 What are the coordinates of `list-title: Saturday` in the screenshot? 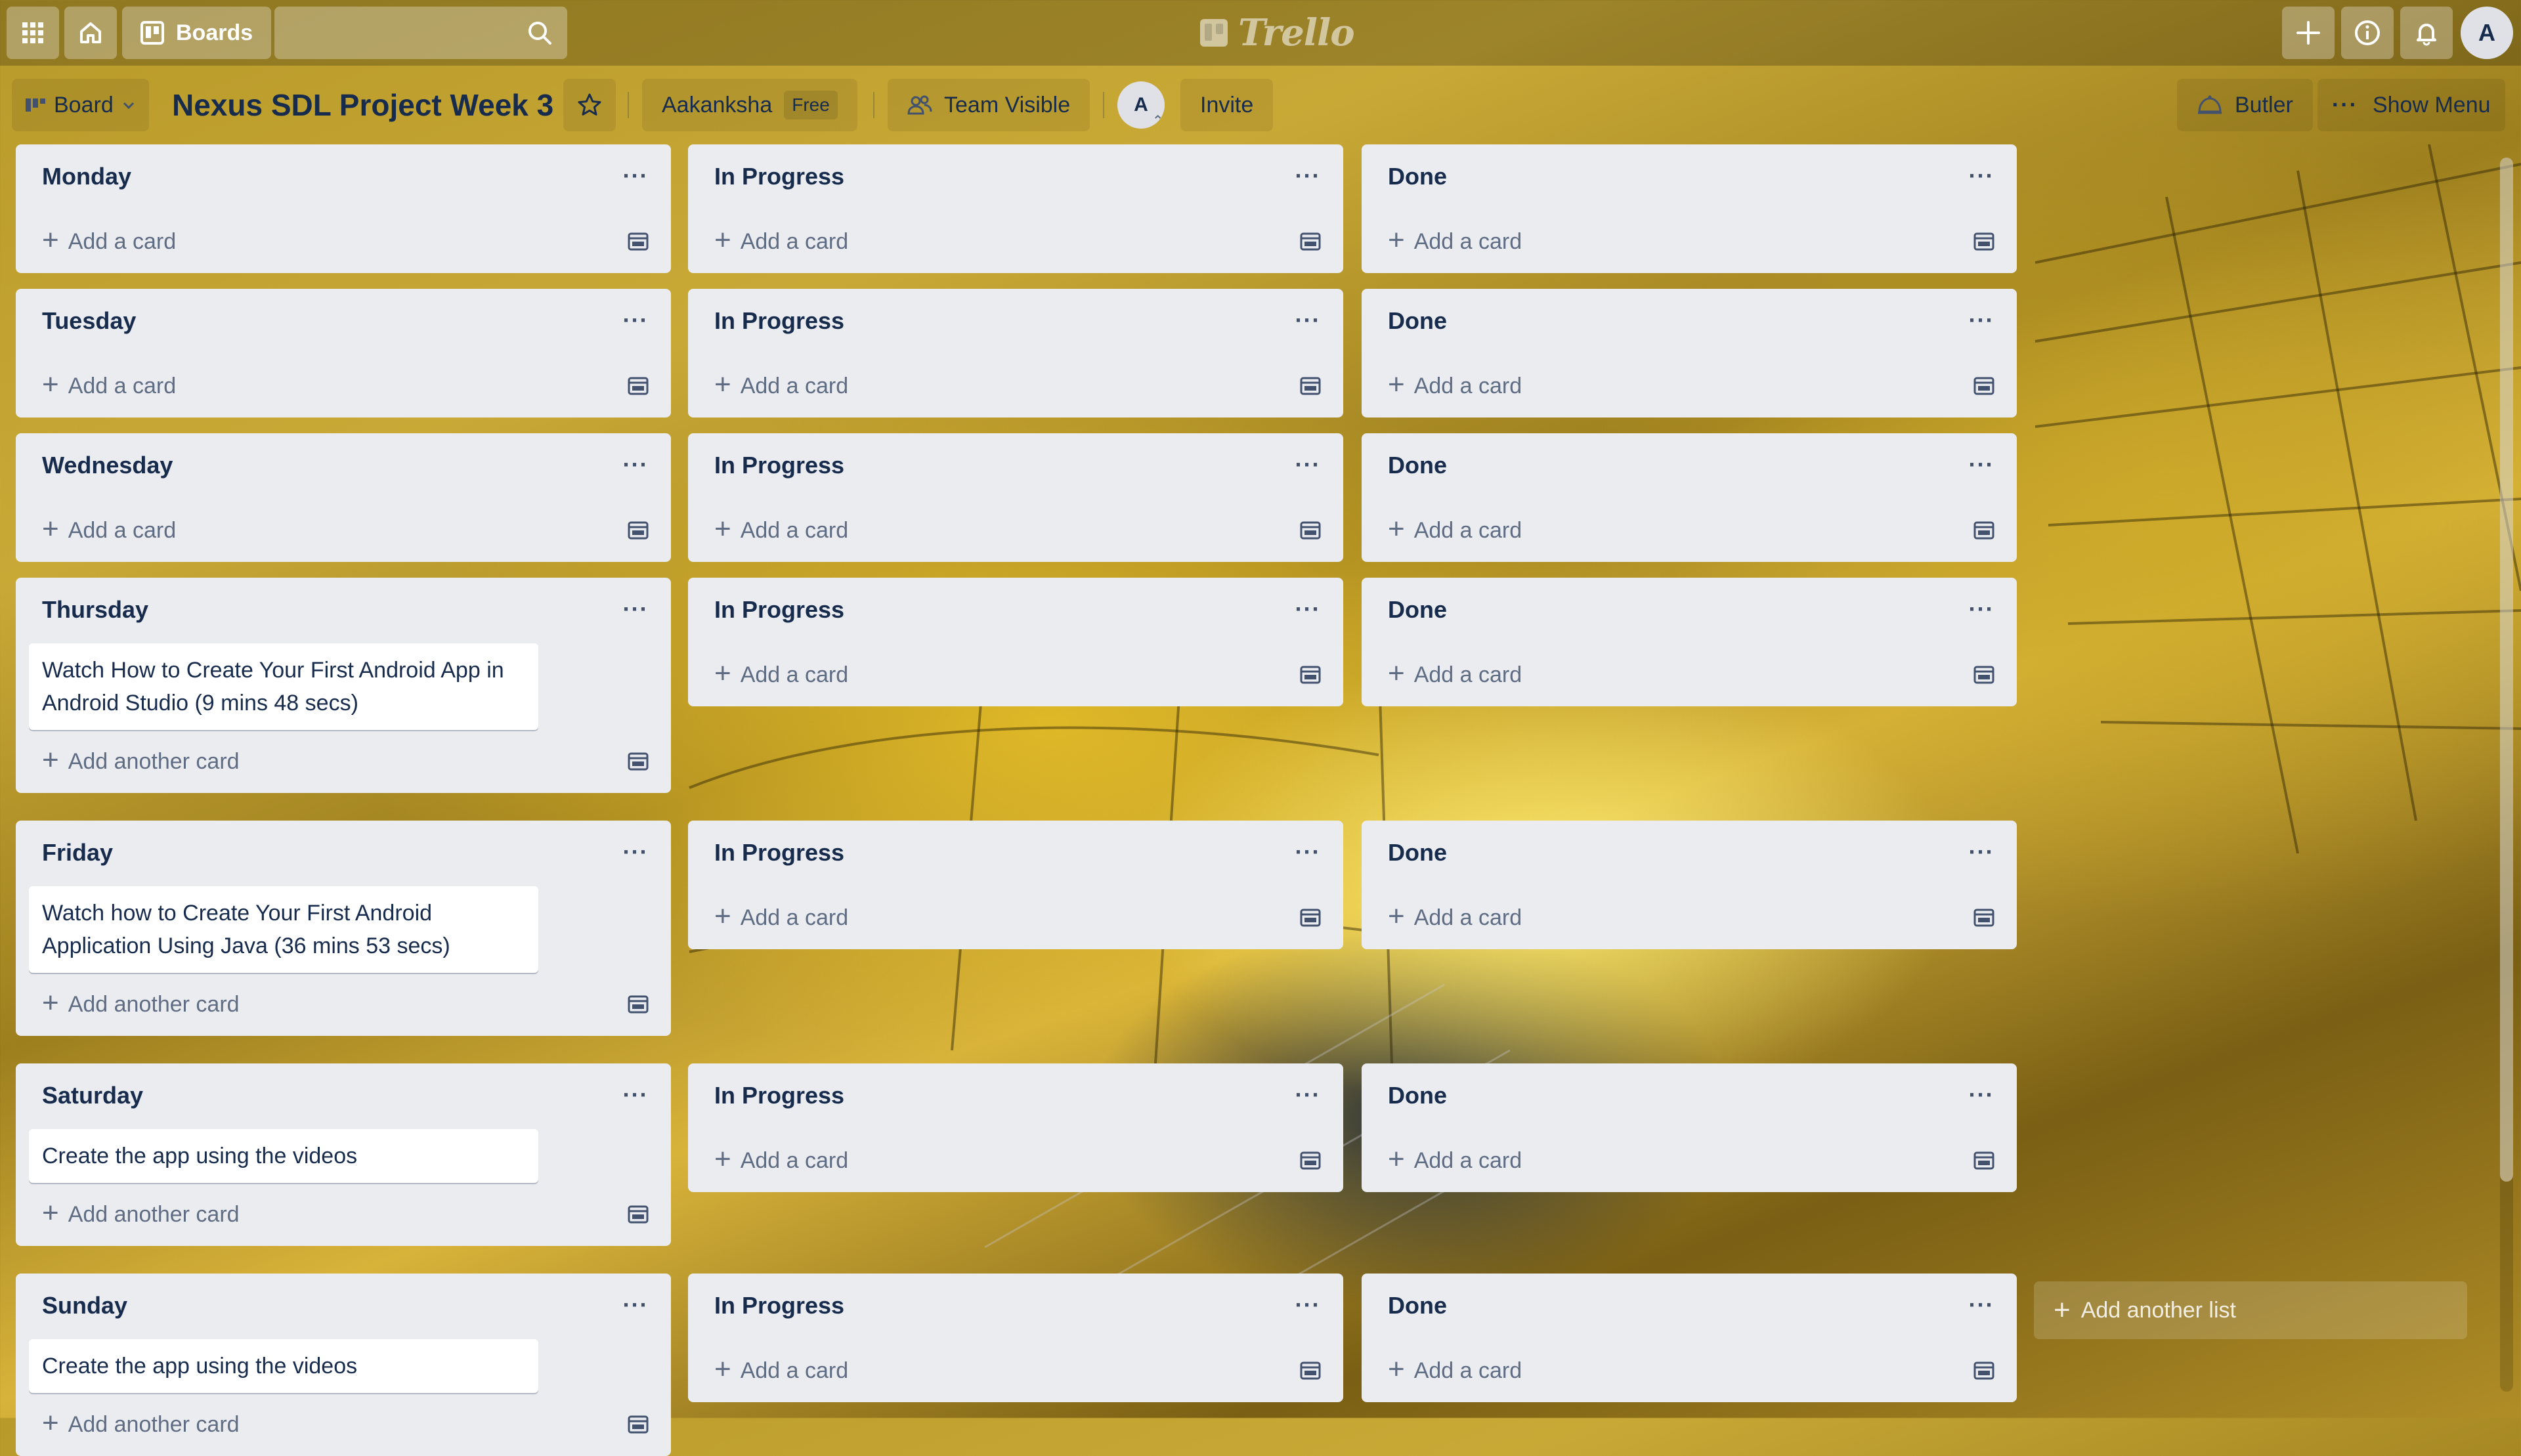 It's located at (92, 1095).